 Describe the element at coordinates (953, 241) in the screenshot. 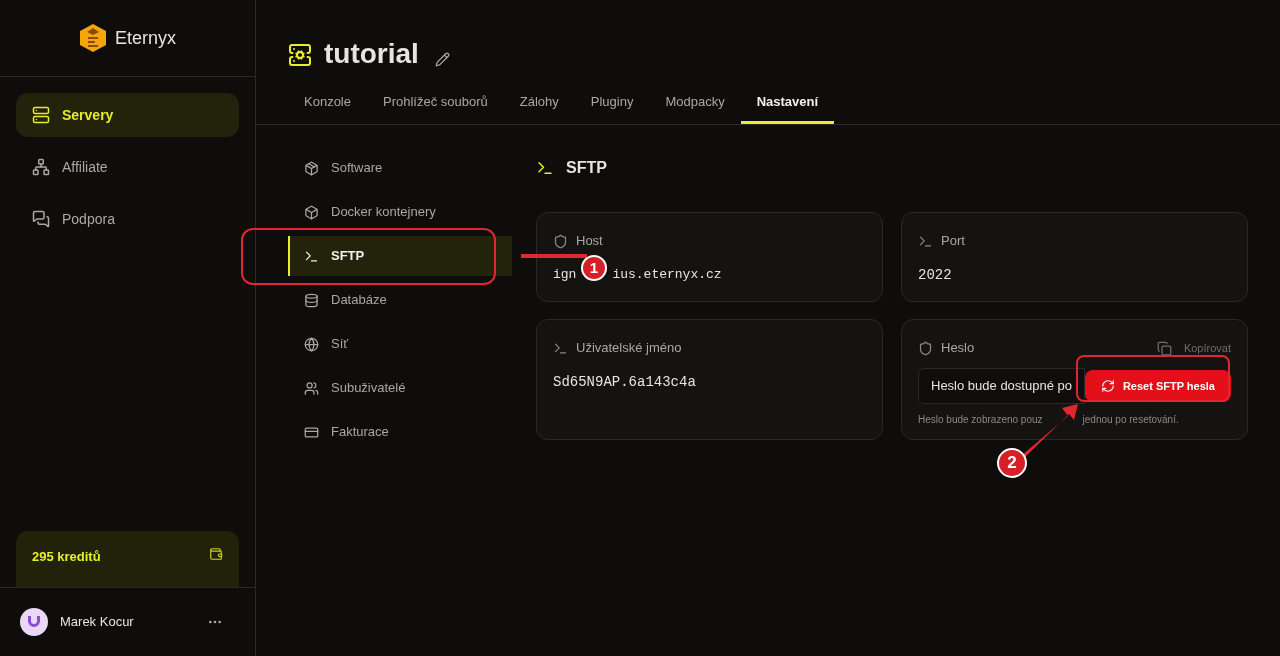

I see `card-label: Port` at that location.